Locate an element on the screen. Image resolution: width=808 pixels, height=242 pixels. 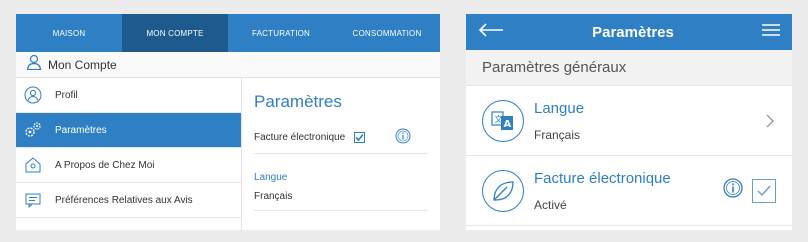
tab-maison: MAISON is located at coordinates (69, 33).